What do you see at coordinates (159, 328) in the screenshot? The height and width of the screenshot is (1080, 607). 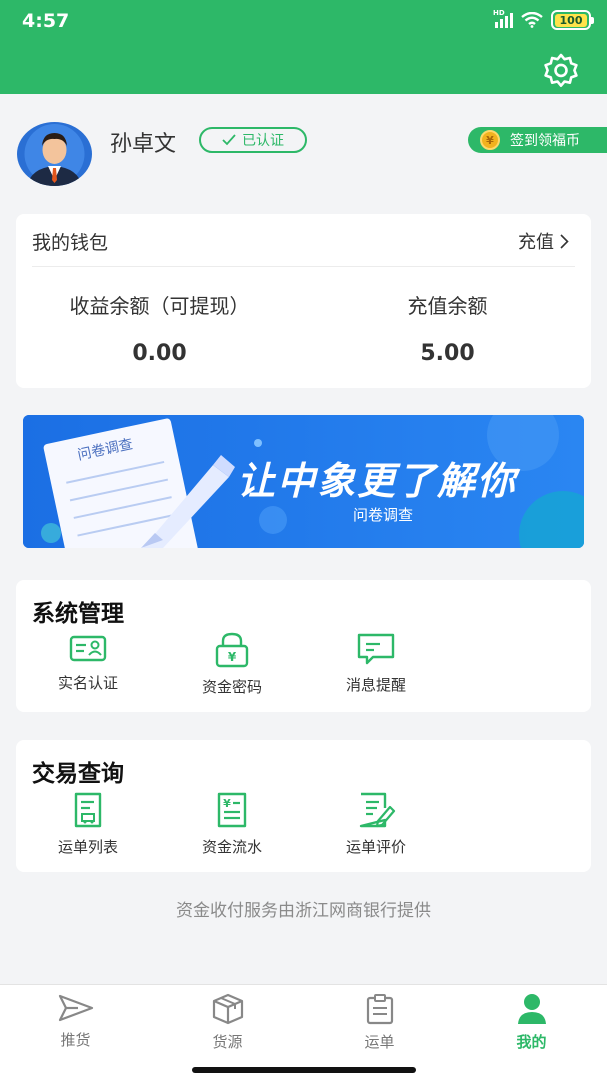 I see `earnings-balance: 收益余额（可提现） 0.00` at bounding box center [159, 328].